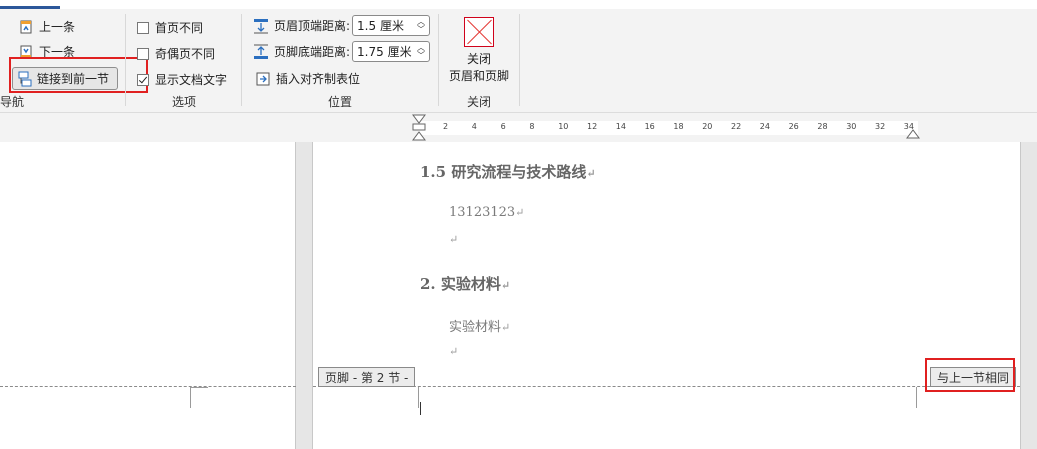 The width and height of the screenshot is (1037, 449). I want to click on ruler-tick-label: 34, so click(908, 126).